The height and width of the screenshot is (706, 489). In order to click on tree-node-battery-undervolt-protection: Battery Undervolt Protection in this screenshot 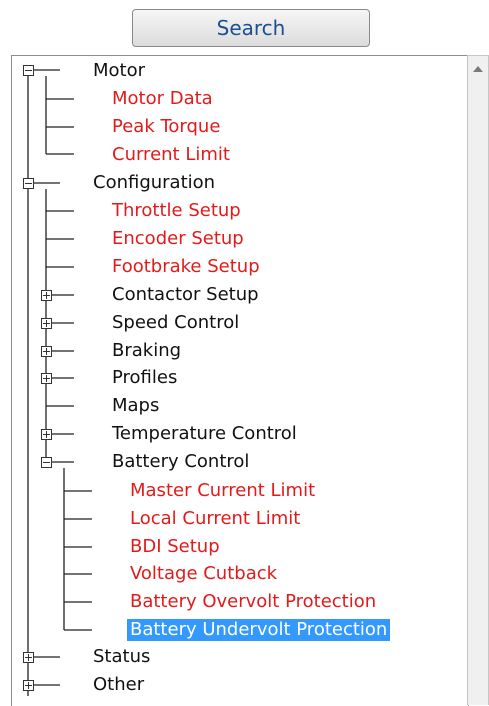, I will do `click(259, 630)`.